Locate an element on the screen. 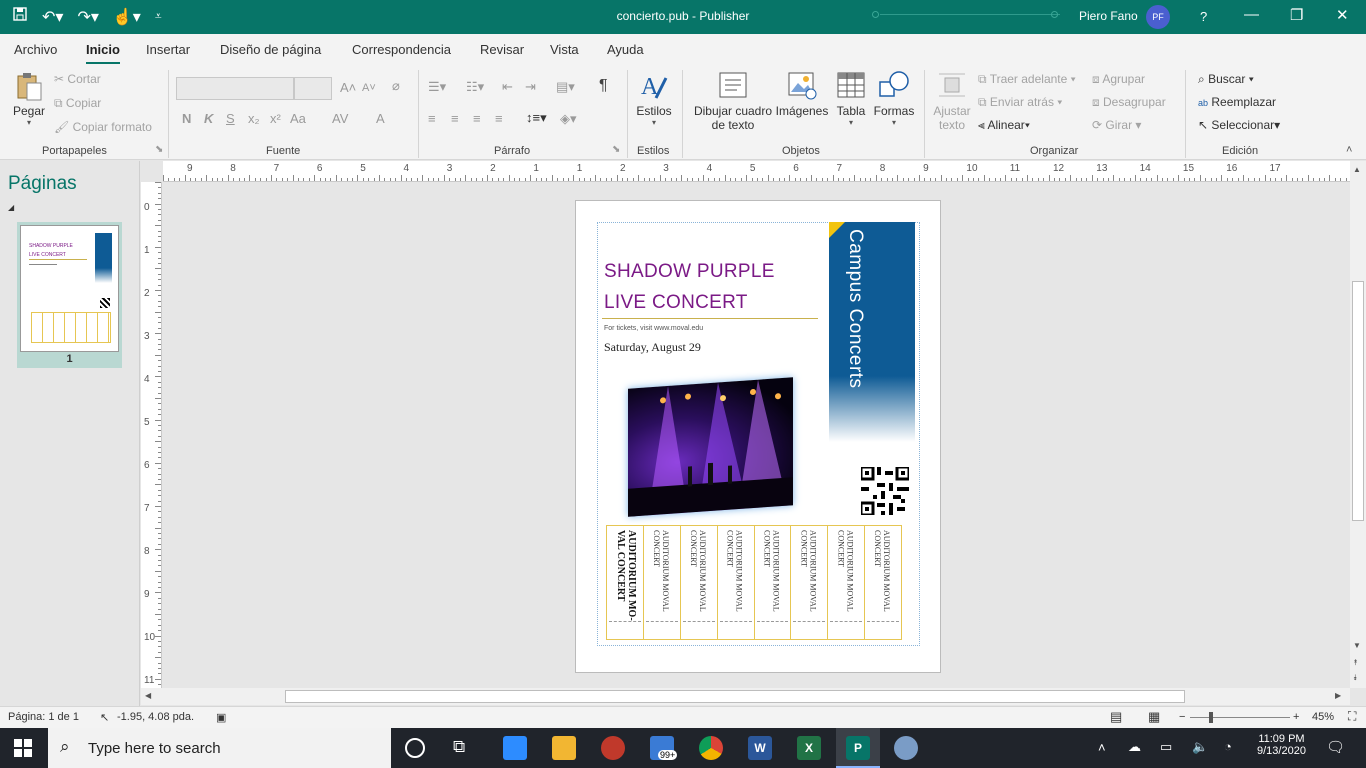 Image resolution: width=1366 pixels, height=768 pixels. ticket-url-text: For tickets, visit www.moval.edu is located at coordinates (653, 328).